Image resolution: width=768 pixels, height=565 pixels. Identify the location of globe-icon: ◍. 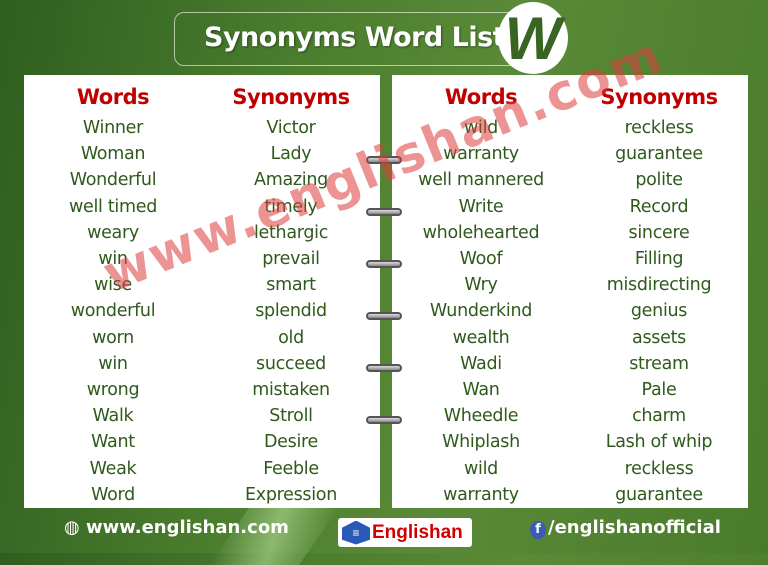
(72, 527).